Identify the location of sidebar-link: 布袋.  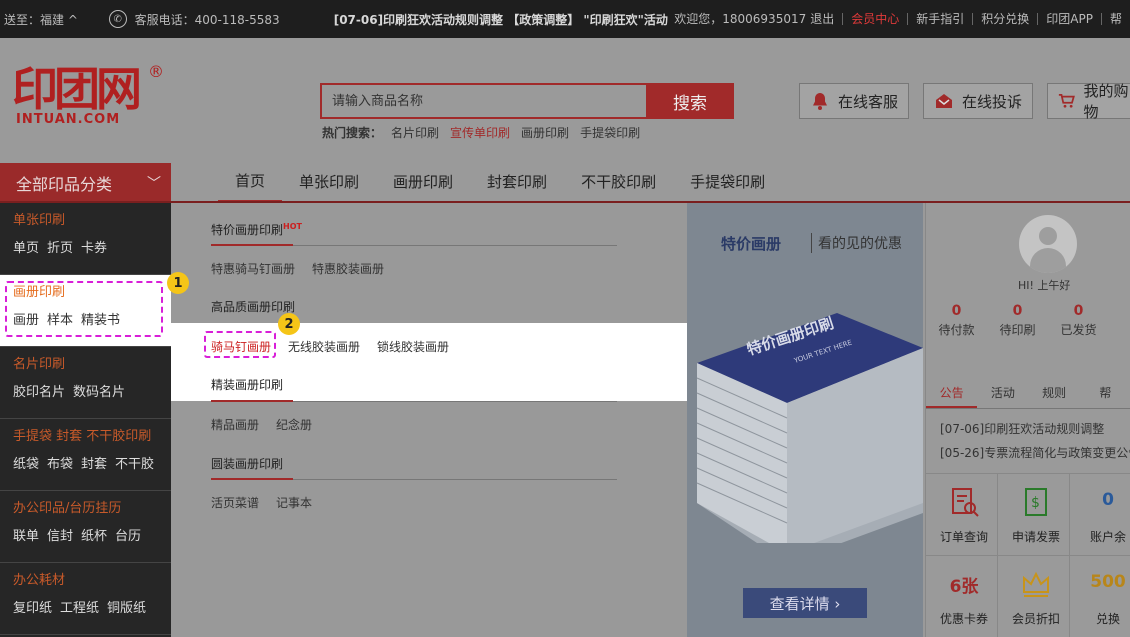
(60, 462).